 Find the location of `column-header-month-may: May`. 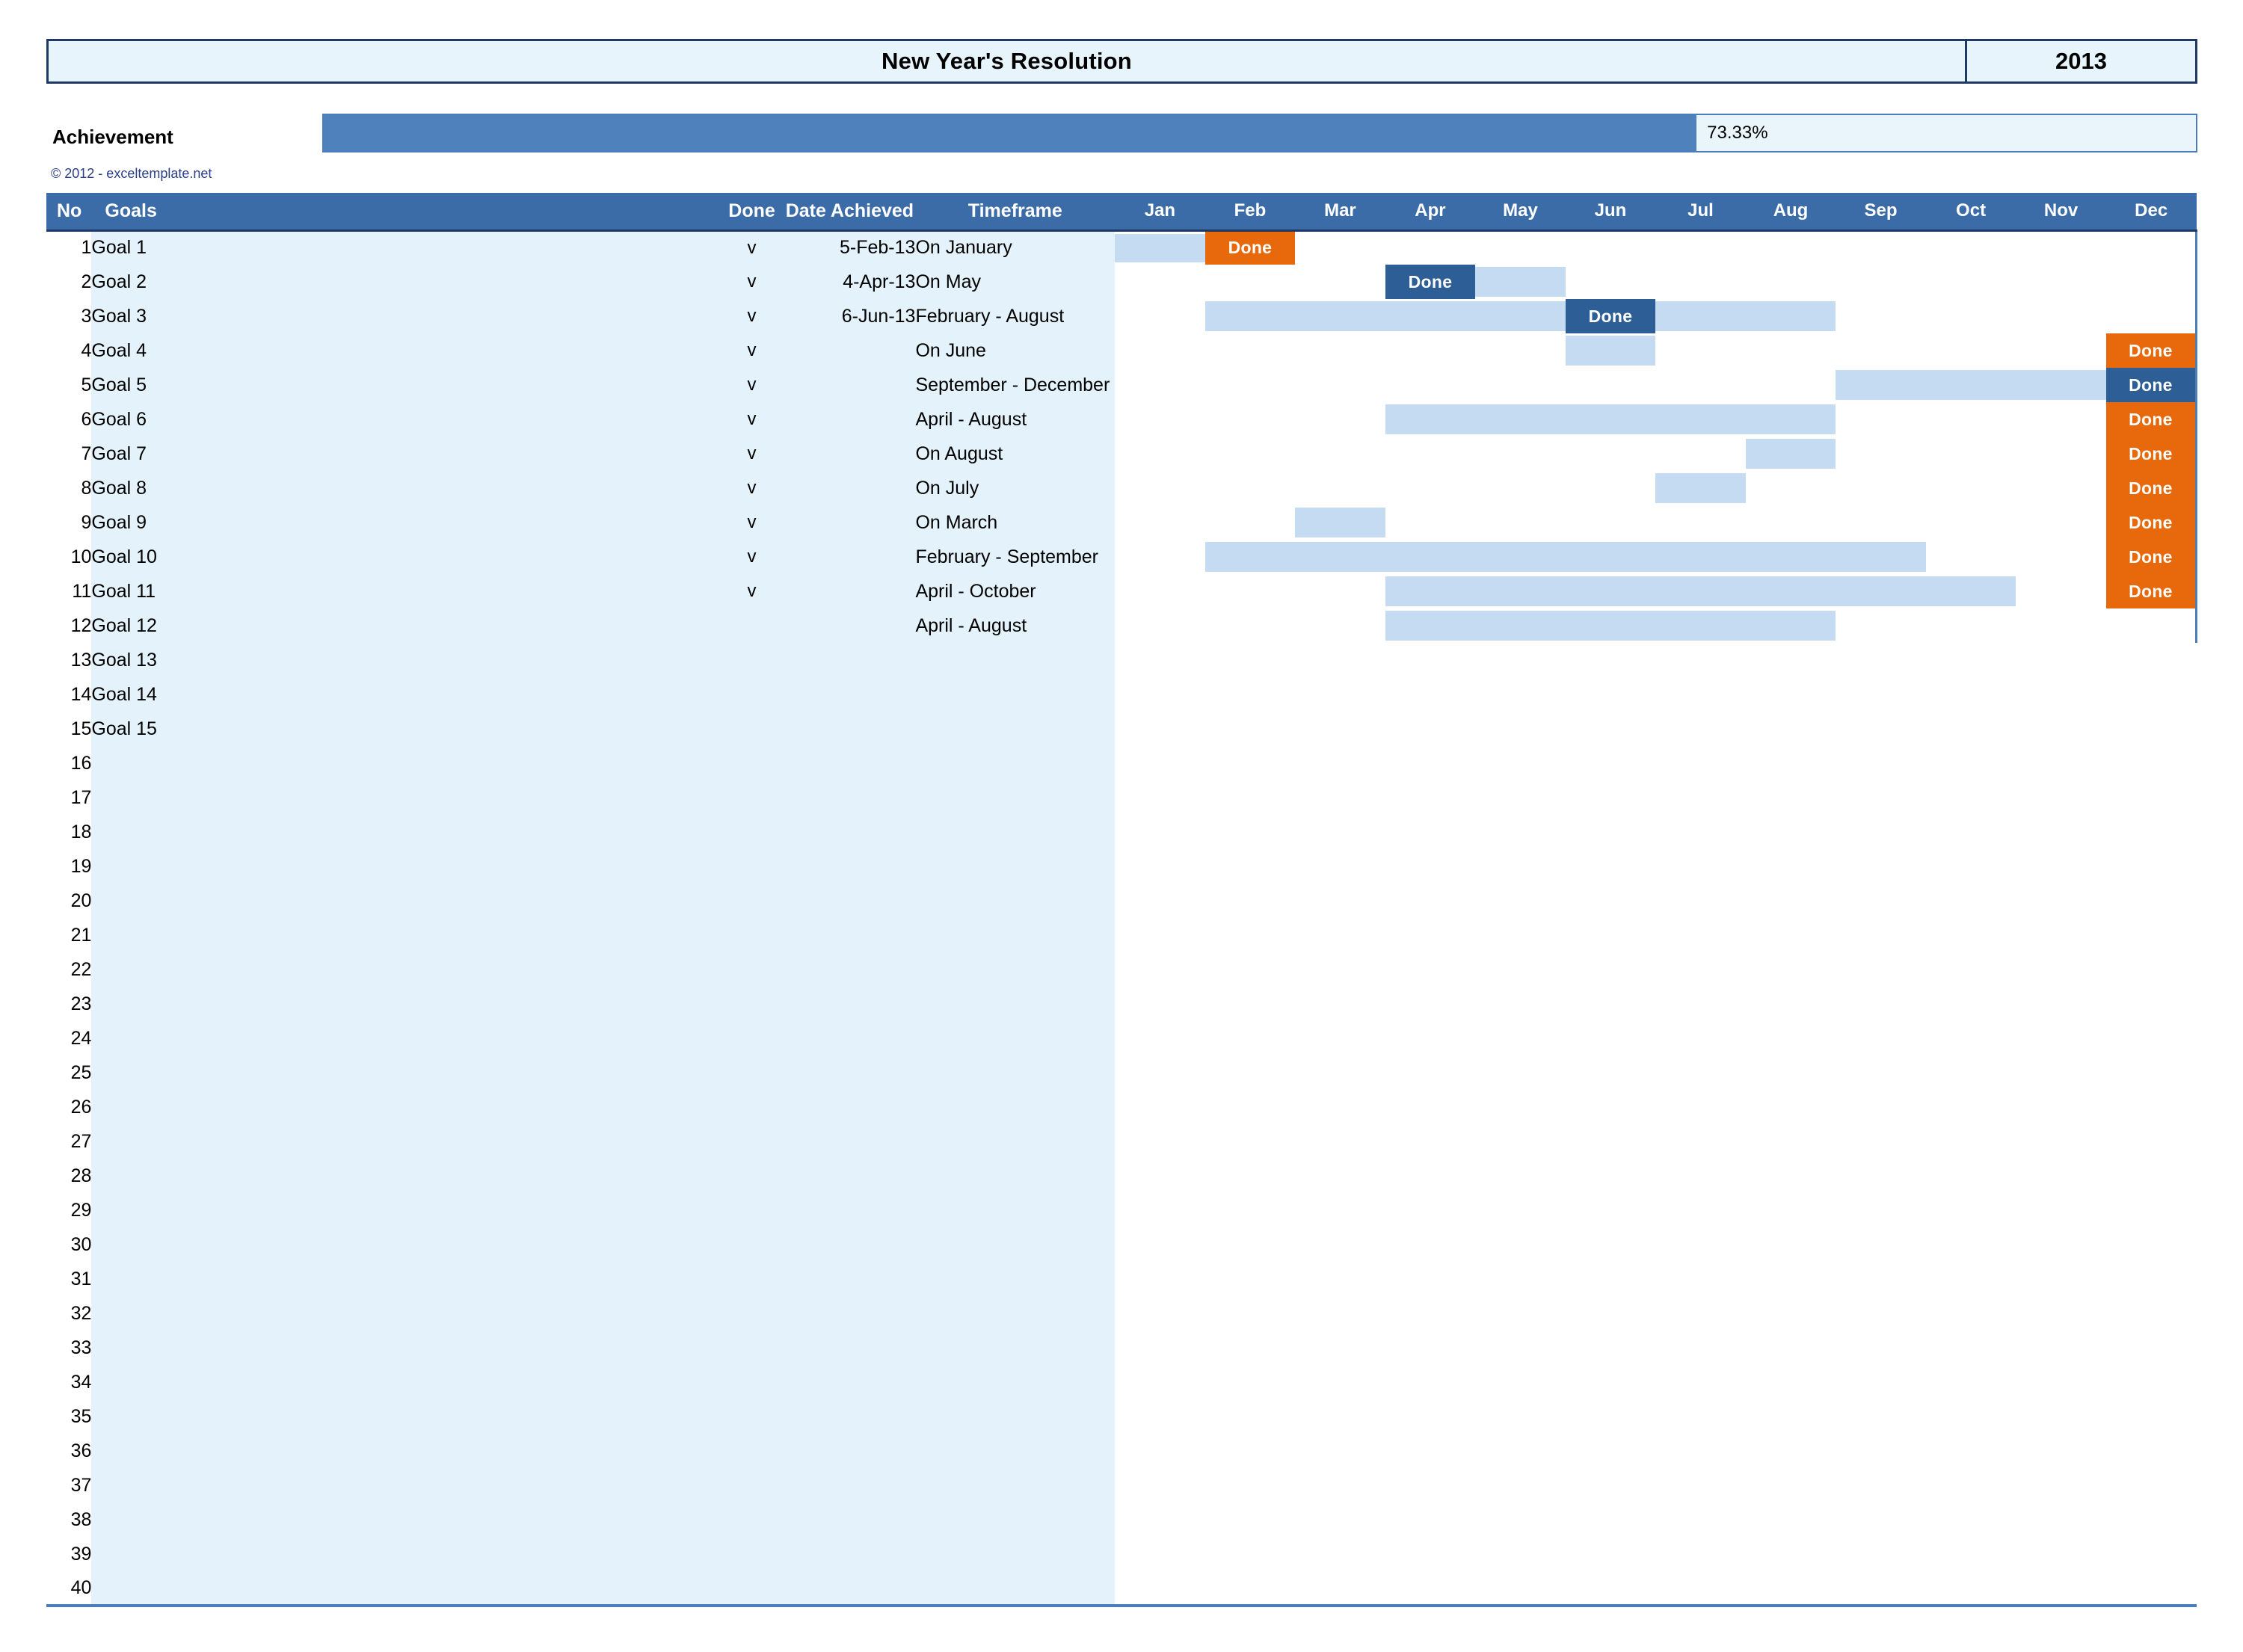

column-header-month-may: May is located at coordinates (1520, 213).